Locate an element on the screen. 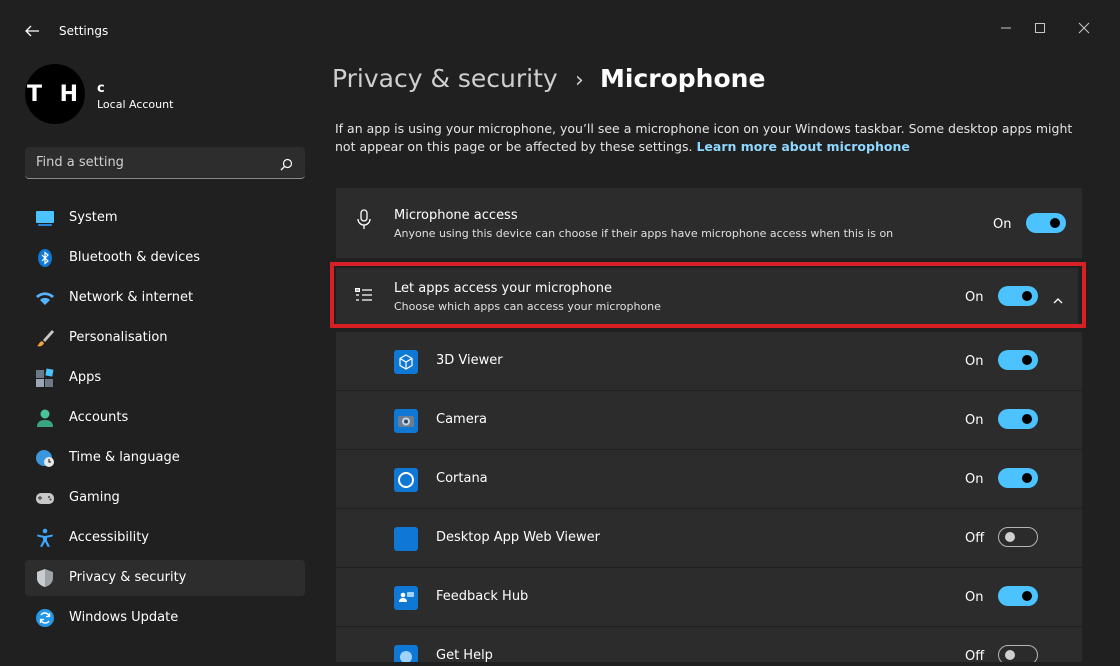 This screenshot has height=666, width=1120. globe-clock-icon is located at coordinates (45, 458).